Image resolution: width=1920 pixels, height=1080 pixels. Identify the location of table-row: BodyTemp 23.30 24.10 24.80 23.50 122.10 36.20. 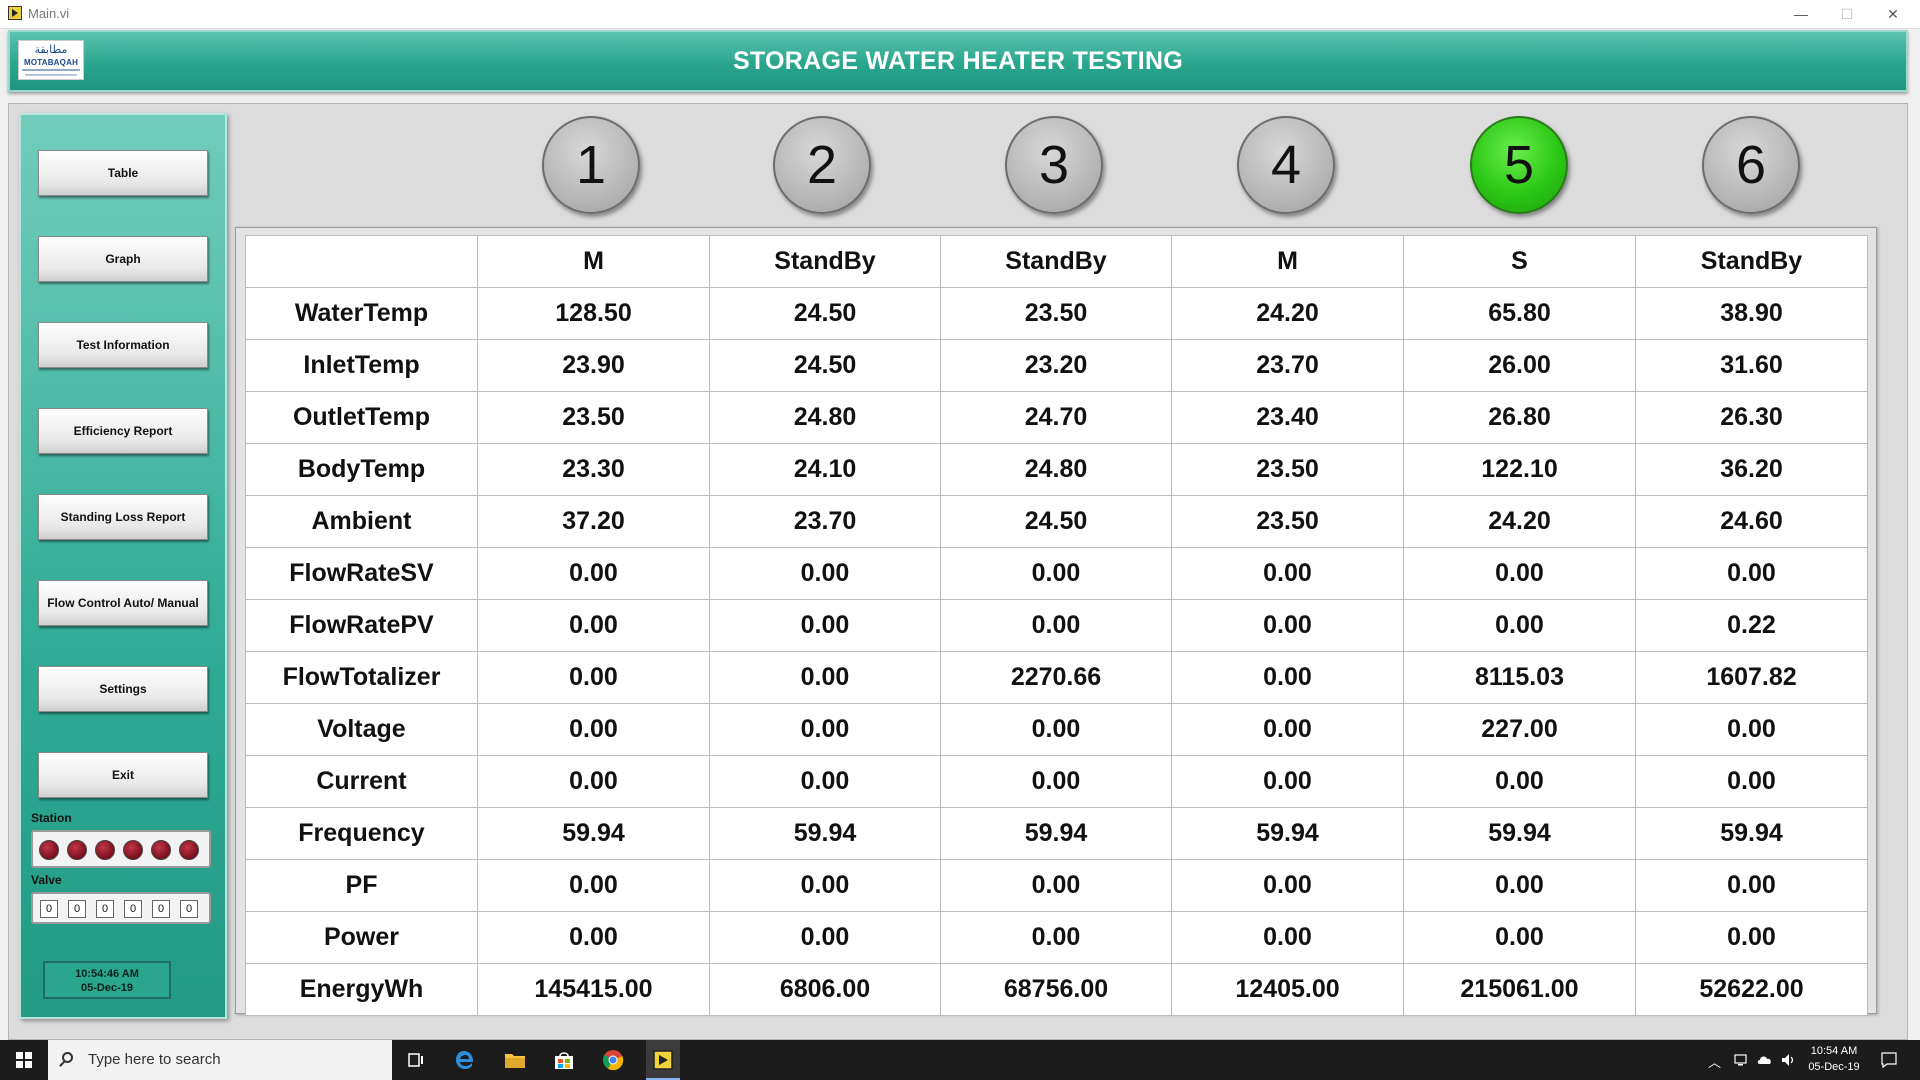
(1056, 469).